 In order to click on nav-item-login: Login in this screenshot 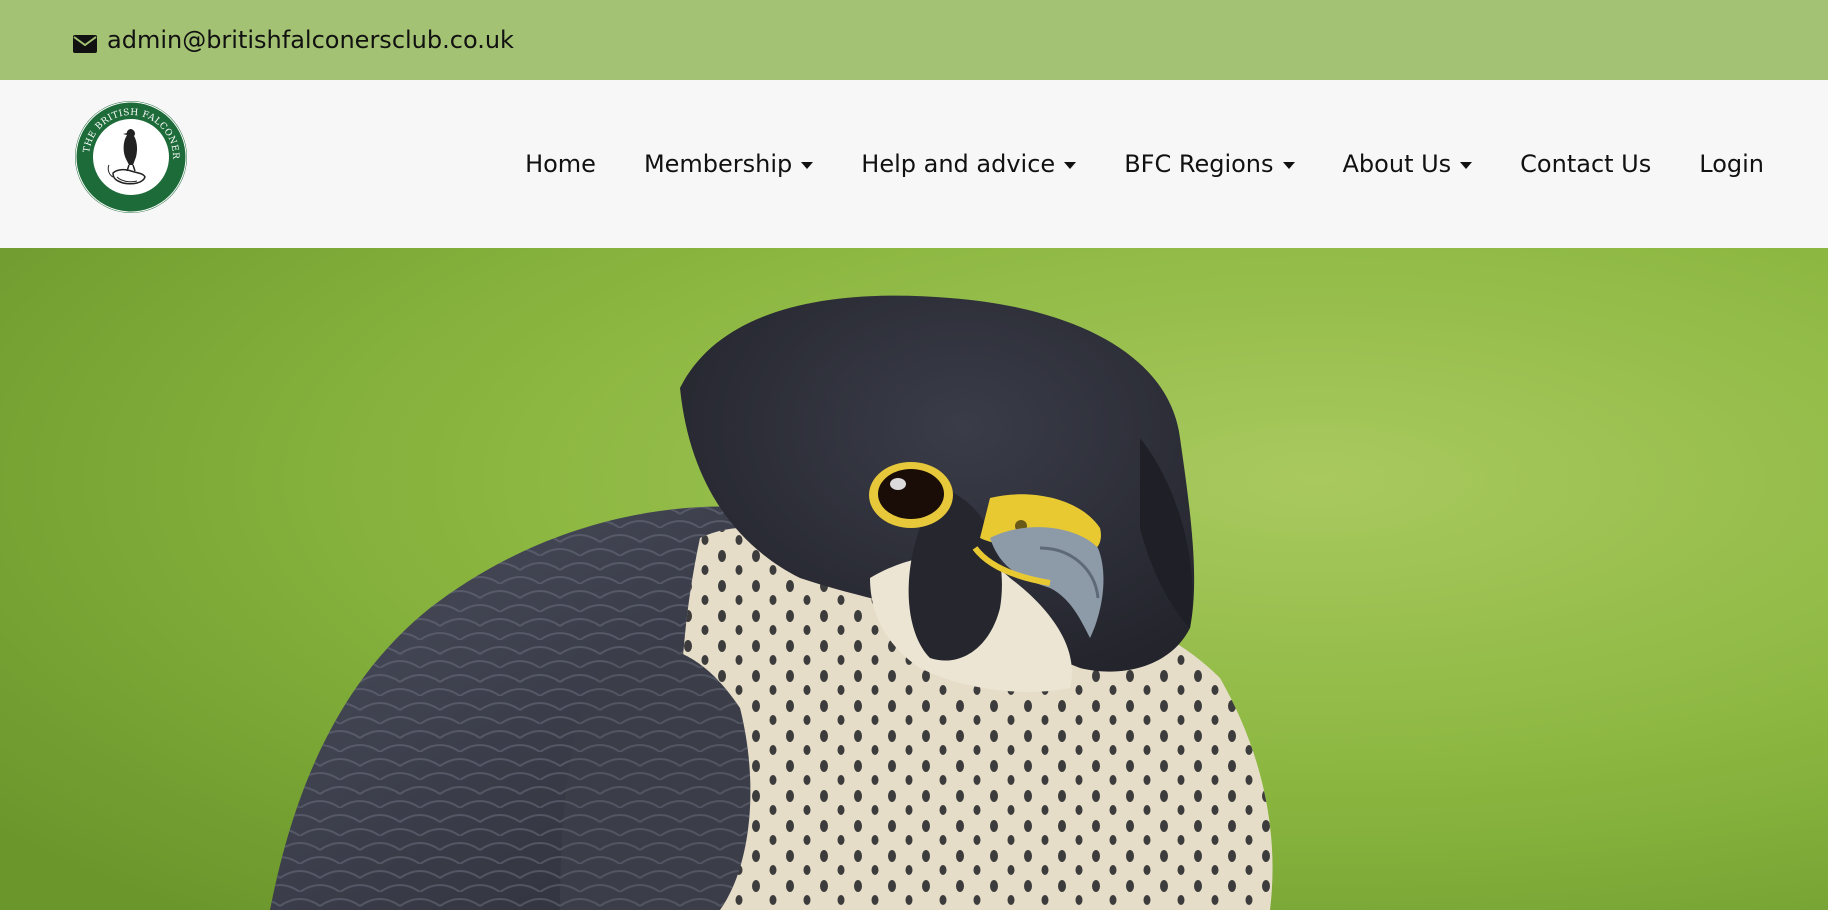, I will do `click(1731, 164)`.